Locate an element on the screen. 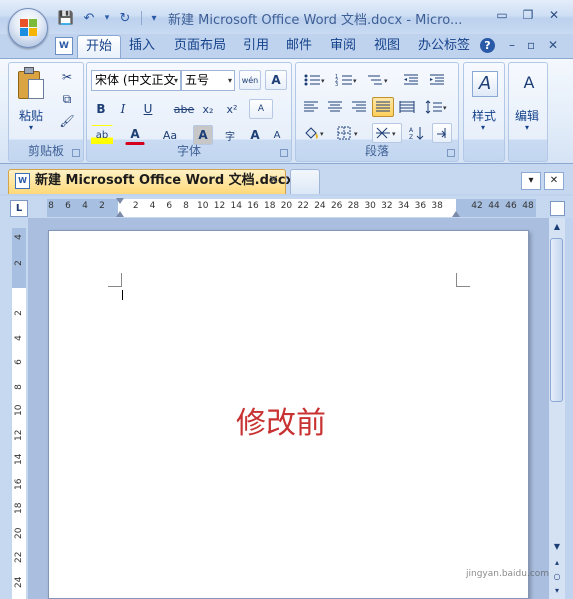 Image resolution: width=573 pixels, height=599 pixels. window-controls: ▭ ❐ ✕ is located at coordinates (528, 15).